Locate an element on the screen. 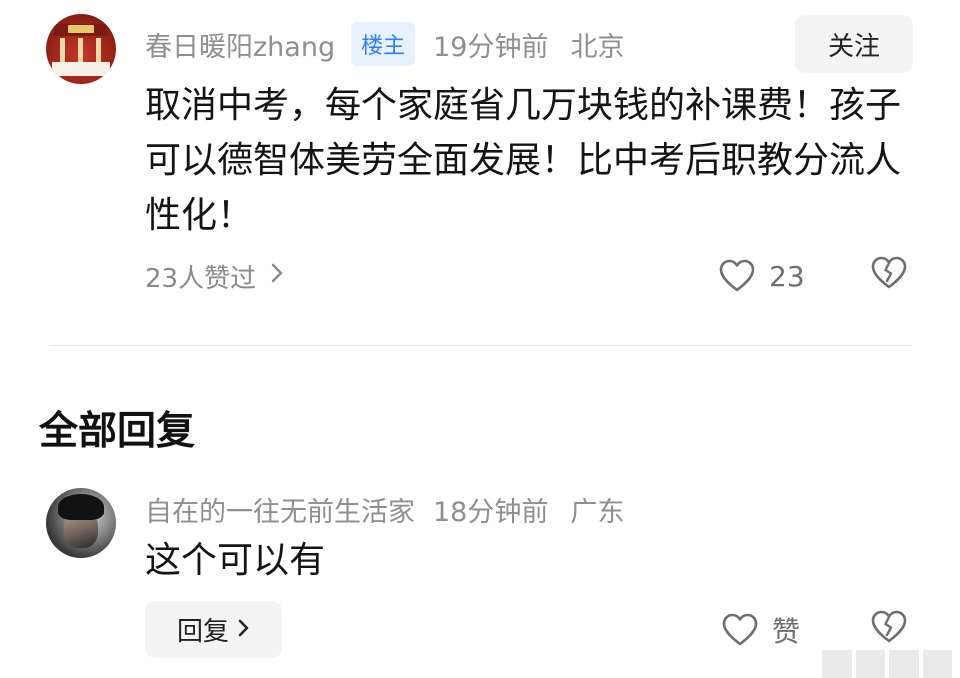 Image resolution: width=960 pixels, height=678 pixels. reply-button-label: 回复 is located at coordinates (202, 632).